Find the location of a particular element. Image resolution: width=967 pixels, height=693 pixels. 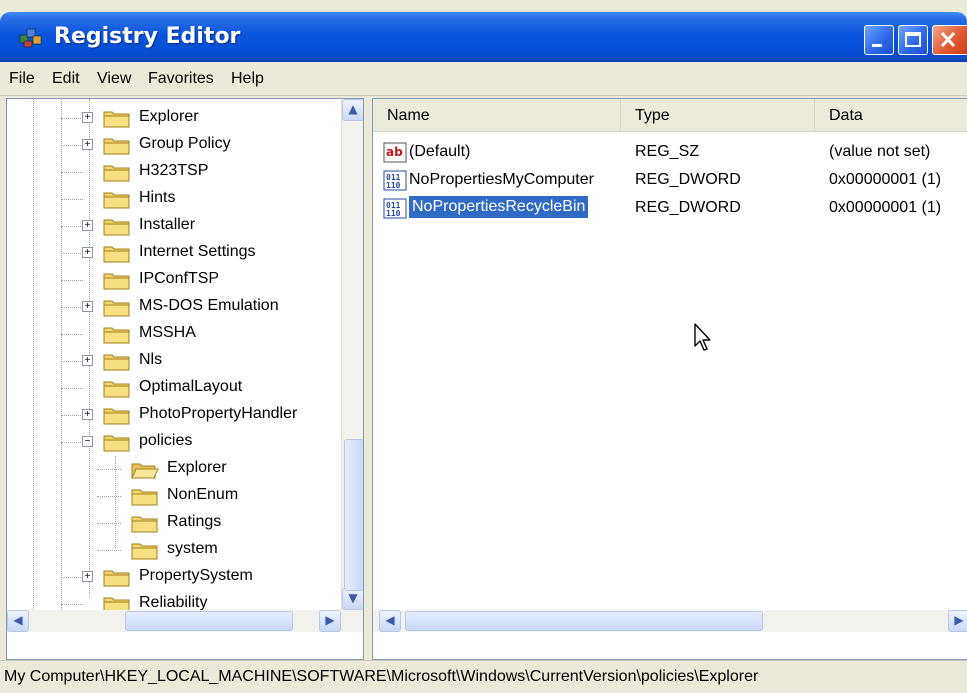

scroll-down-arrow-icon: ▼ is located at coordinates (352, 599).